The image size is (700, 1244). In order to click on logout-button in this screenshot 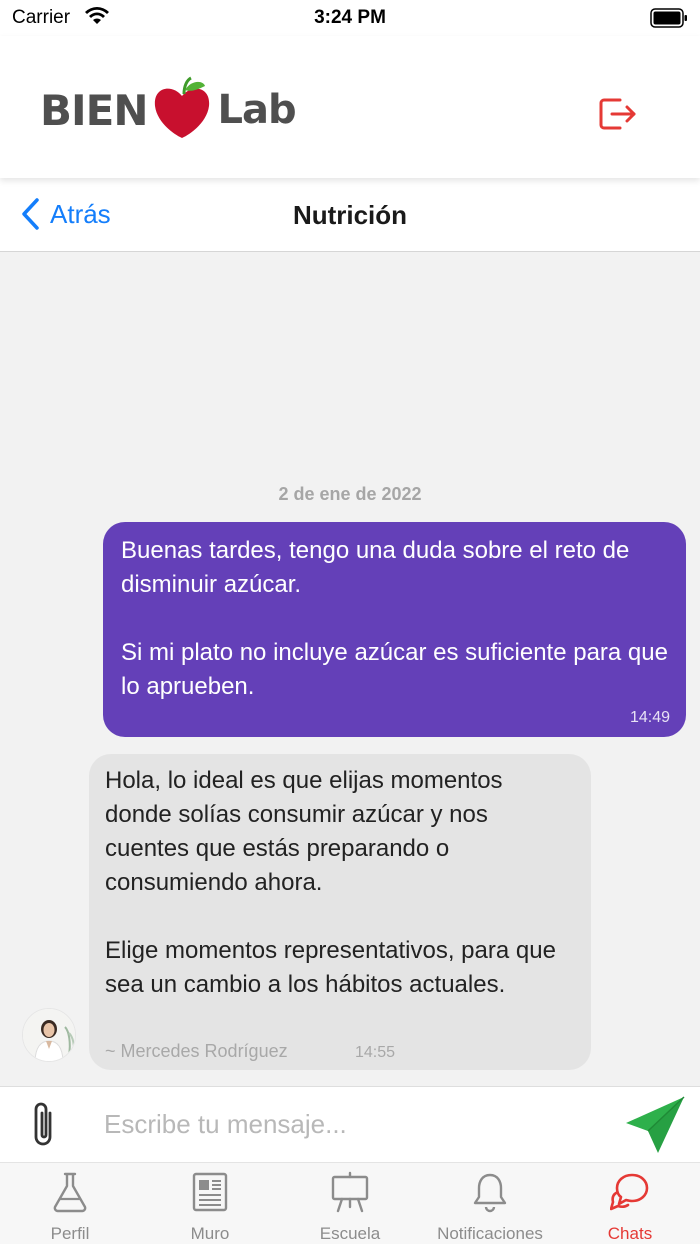, I will do `click(618, 114)`.